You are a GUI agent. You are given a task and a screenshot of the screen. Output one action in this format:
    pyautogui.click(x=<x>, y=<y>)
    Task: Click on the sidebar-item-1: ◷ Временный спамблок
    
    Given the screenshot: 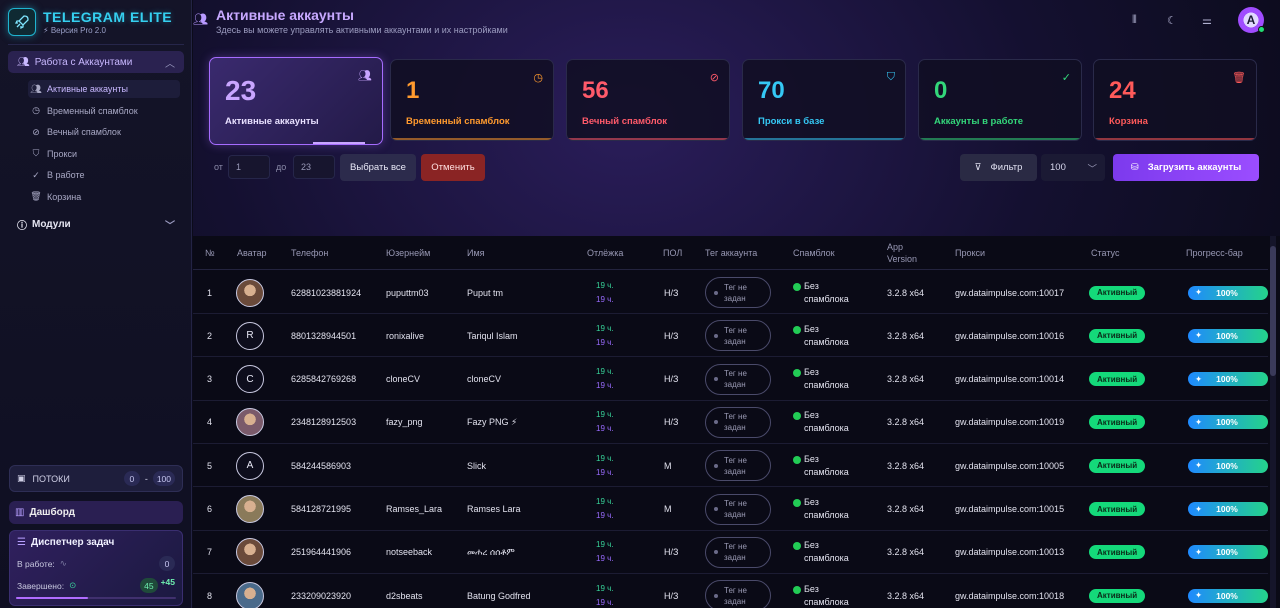 What is the action you would take?
    pyautogui.click(x=106, y=111)
    